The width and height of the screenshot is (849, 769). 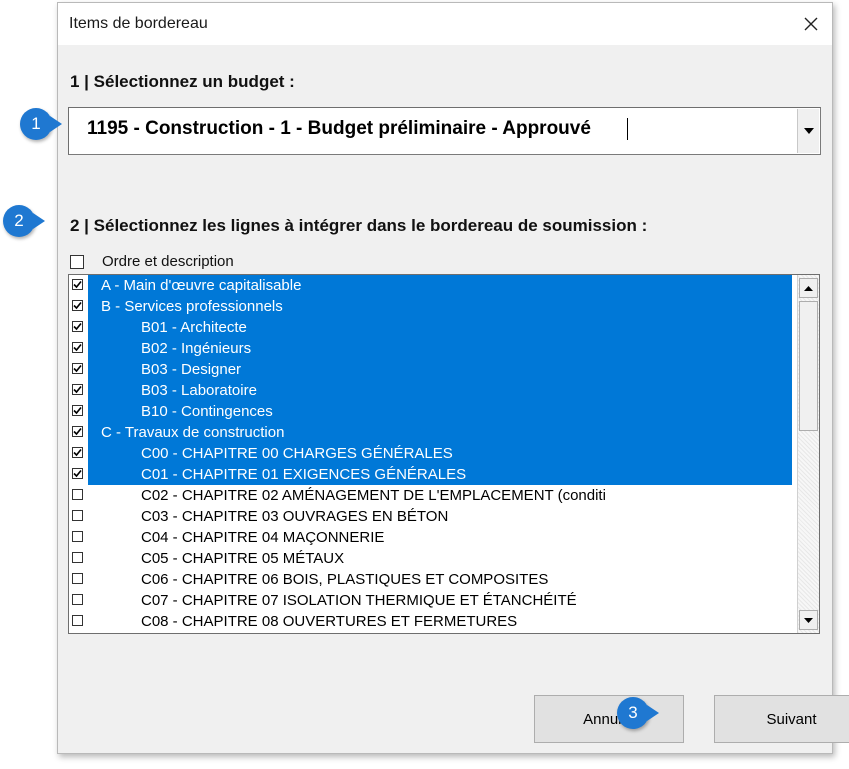 What do you see at coordinates (24, 221) in the screenshot?
I see `callout-marker-2: 2` at bounding box center [24, 221].